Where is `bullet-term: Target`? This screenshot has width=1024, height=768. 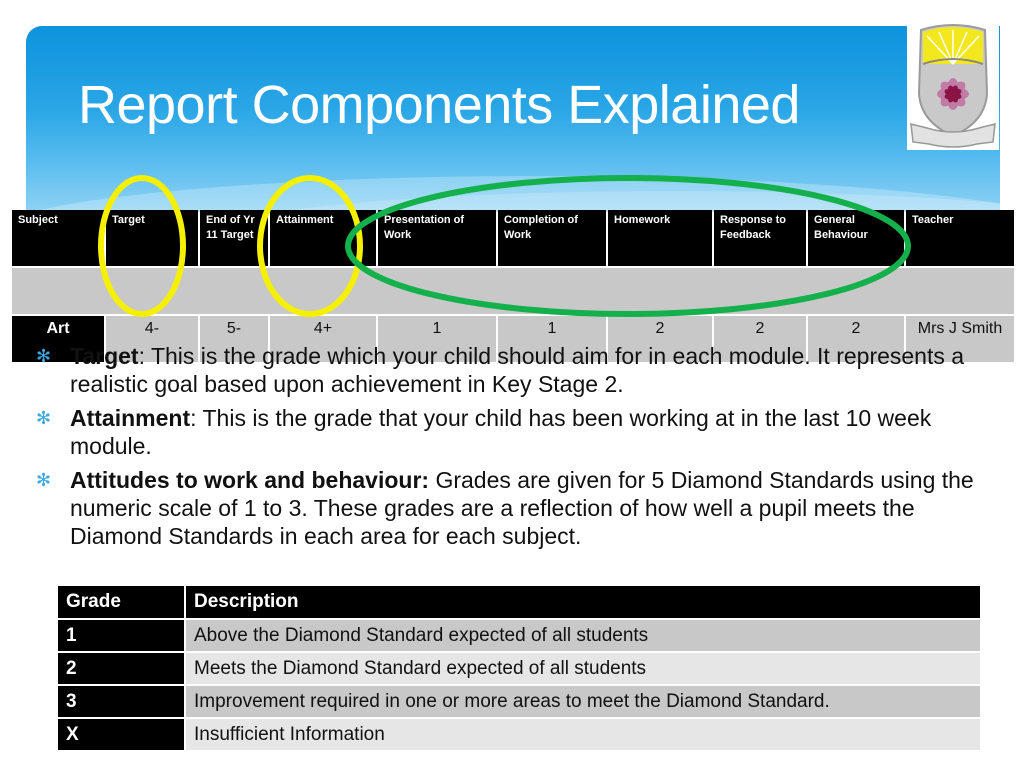
bullet-term: Target is located at coordinates (104, 356).